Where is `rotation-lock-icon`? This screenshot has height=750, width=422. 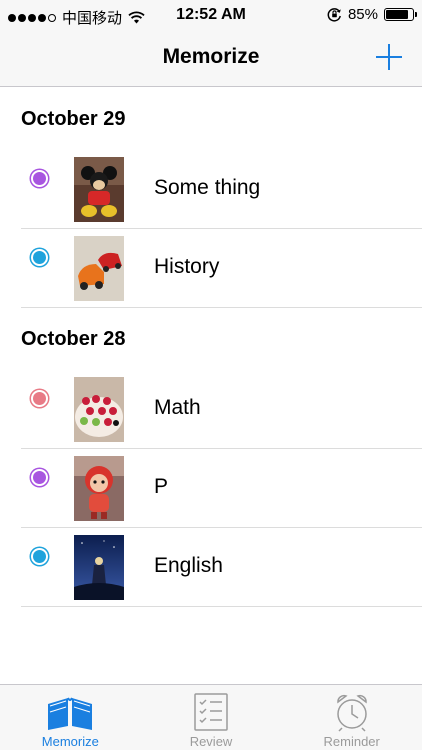 rotation-lock-icon is located at coordinates (334, 15).